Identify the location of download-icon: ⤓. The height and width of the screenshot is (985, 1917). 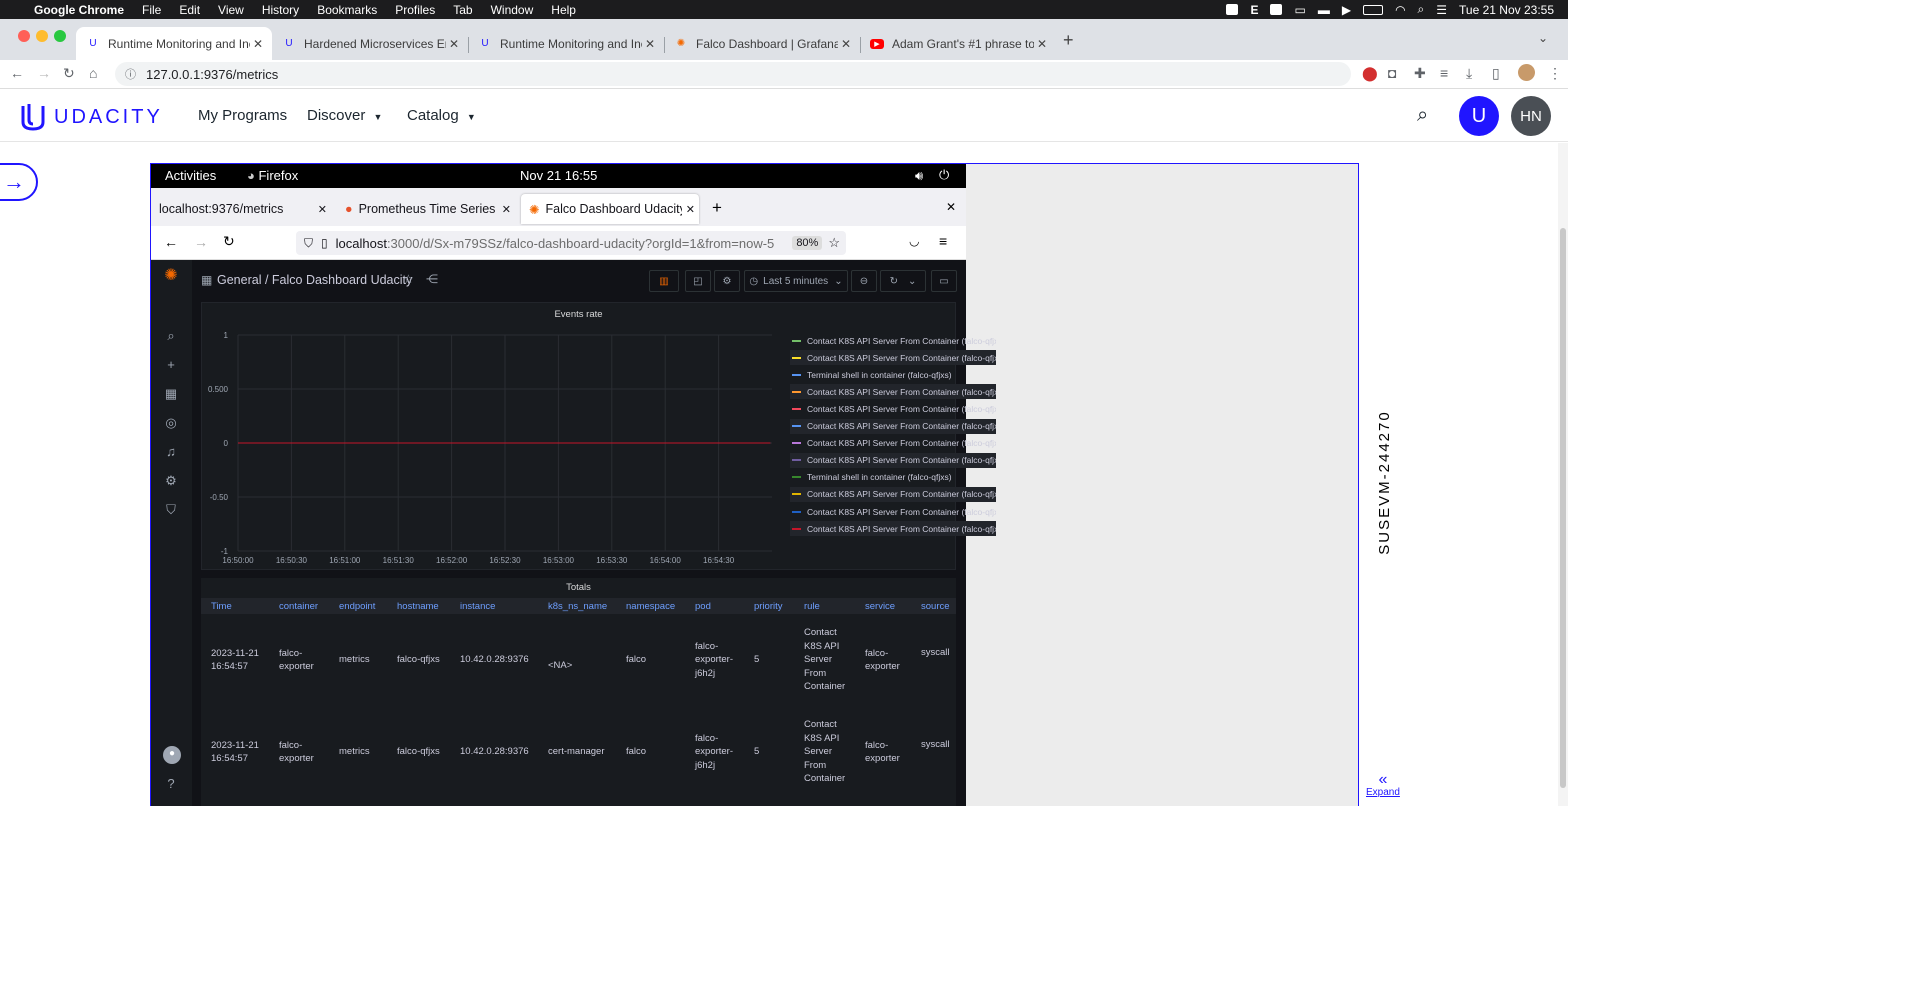
(1469, 73).